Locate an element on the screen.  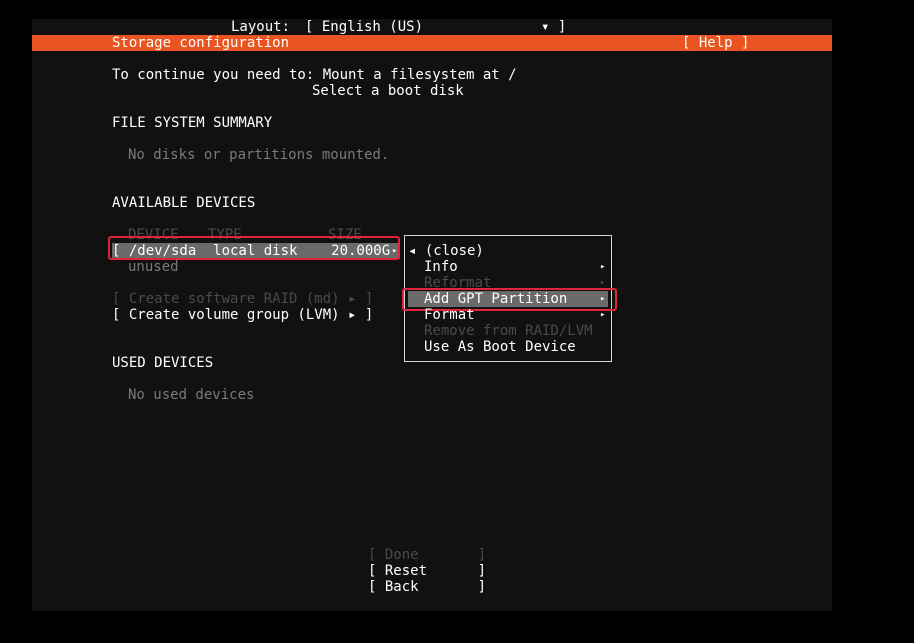
used-devices-empty: No used devices is located at coordinates (191, 395).